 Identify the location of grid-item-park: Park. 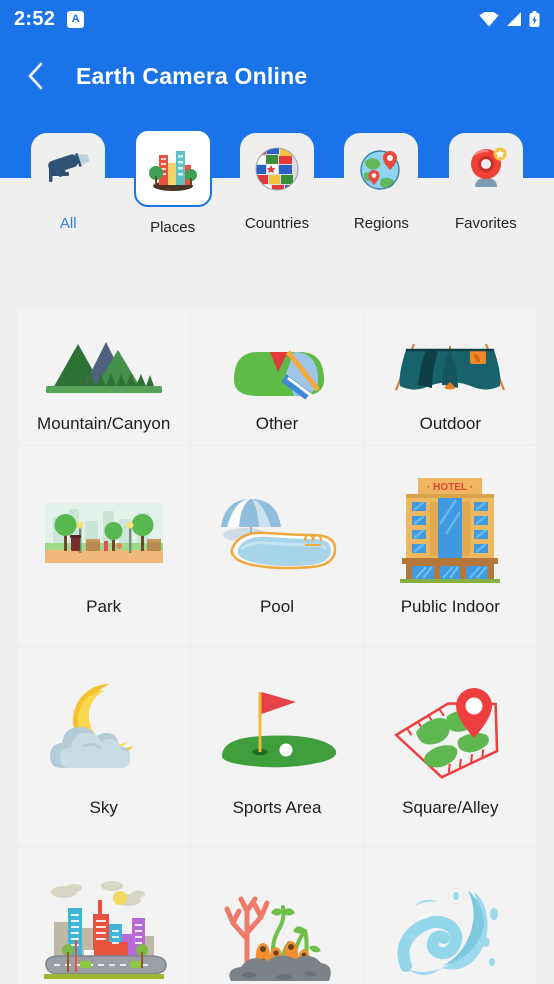
(104, 545).